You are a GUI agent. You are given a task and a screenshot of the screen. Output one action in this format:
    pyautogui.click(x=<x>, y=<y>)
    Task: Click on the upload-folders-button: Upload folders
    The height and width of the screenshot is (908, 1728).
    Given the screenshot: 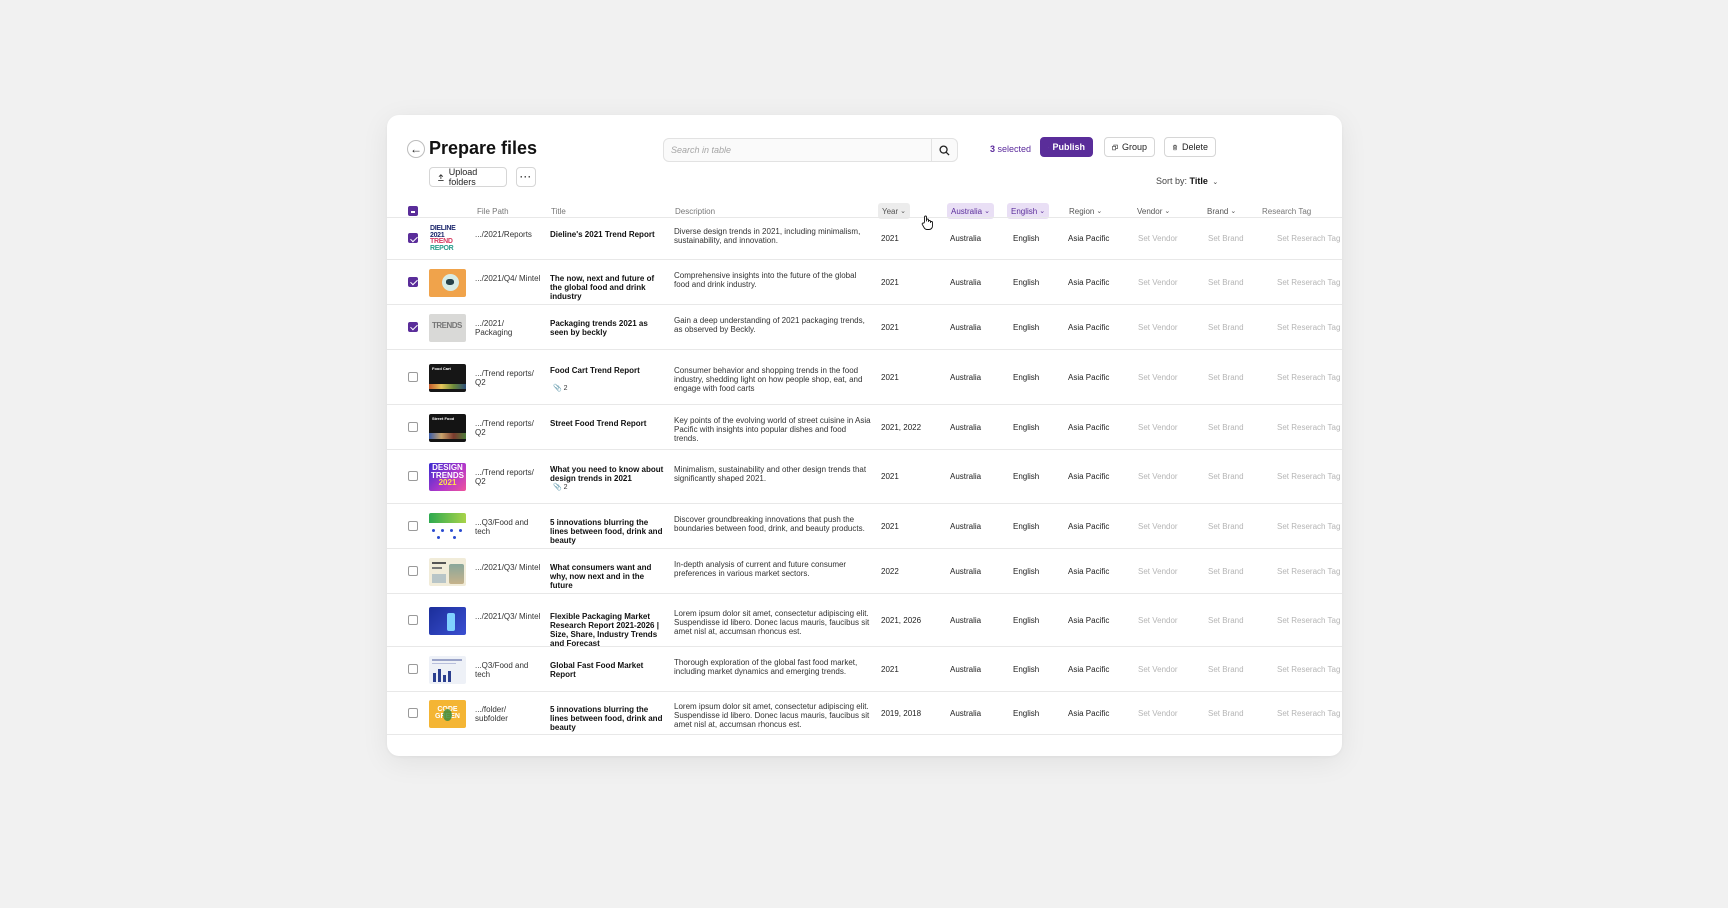 What is the action you would take?
    pyautogui.click(x=468, y=177)
    